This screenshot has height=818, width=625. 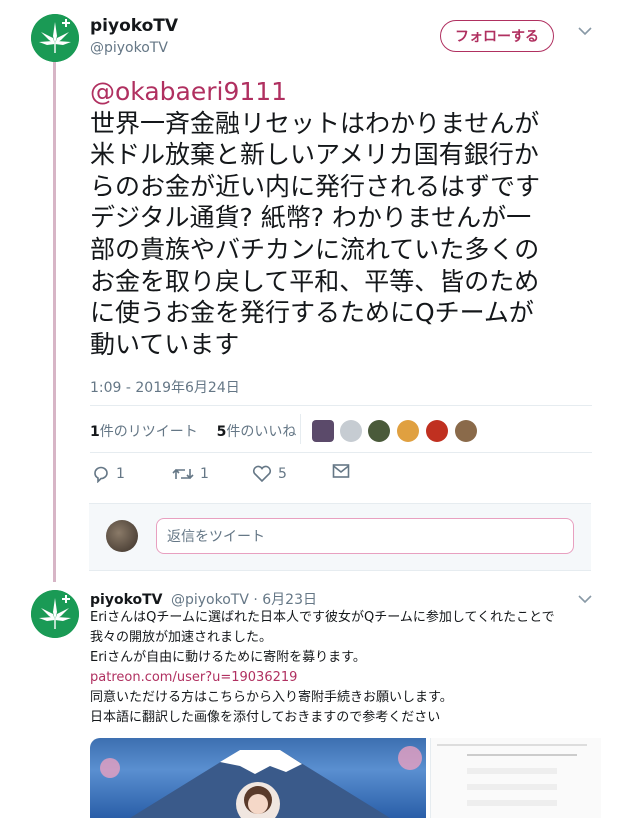 What do you see at coordinates (345, 92) in the screenshot?
I see `mention-link: @okabaeri9111` at bounding box center [345, 92].